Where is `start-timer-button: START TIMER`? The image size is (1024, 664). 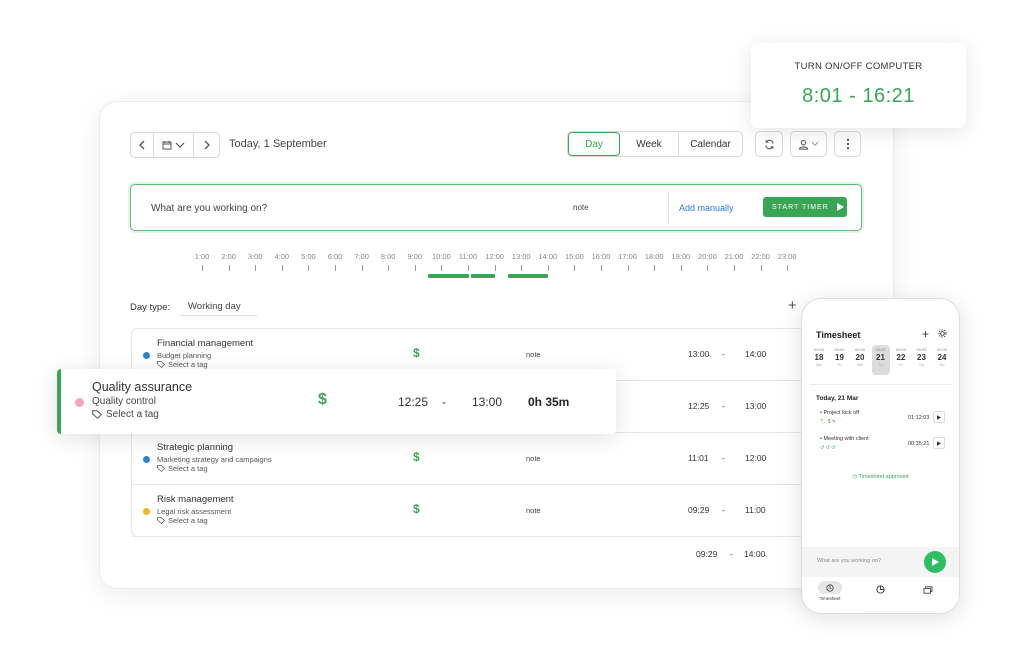 start-timer-button: START TIMER is located at coordinates (805, 207).